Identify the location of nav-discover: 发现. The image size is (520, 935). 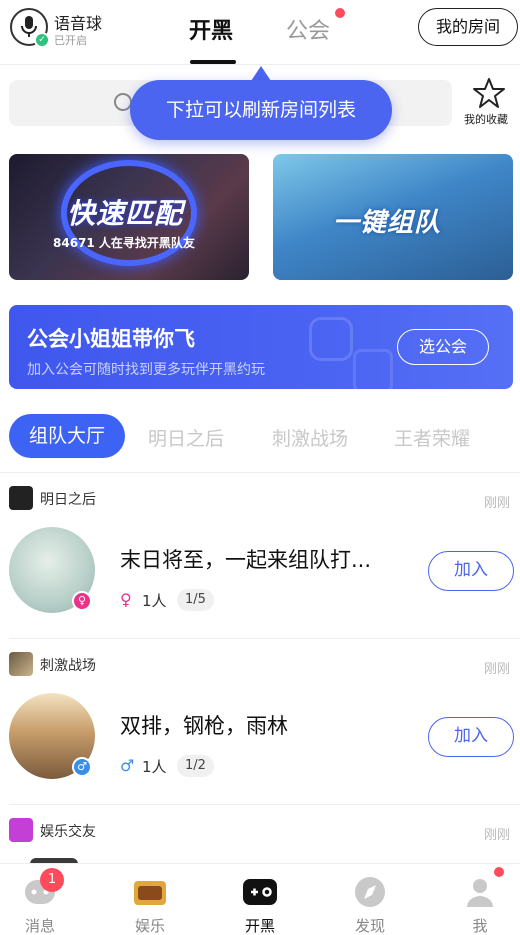
(370, 899).